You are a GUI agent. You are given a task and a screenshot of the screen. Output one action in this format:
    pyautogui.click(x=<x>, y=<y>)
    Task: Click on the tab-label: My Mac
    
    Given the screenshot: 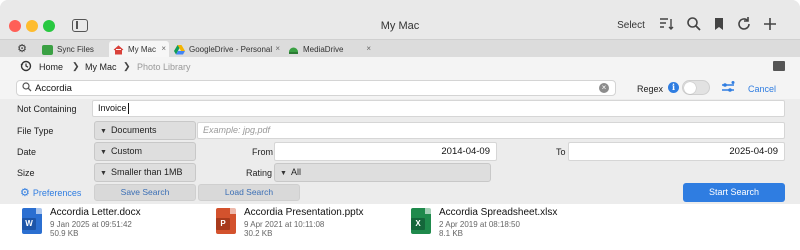 What is the action you would take?
    pyautogui.click(x=142, y=49)
    